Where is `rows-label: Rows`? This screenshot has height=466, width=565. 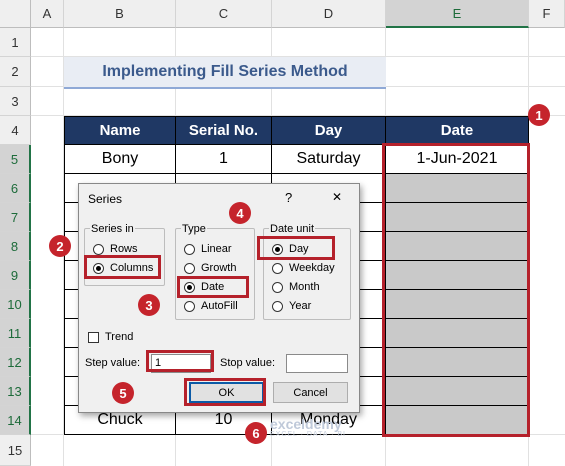 rows-label: Rows is located at coordinates (124, 249).